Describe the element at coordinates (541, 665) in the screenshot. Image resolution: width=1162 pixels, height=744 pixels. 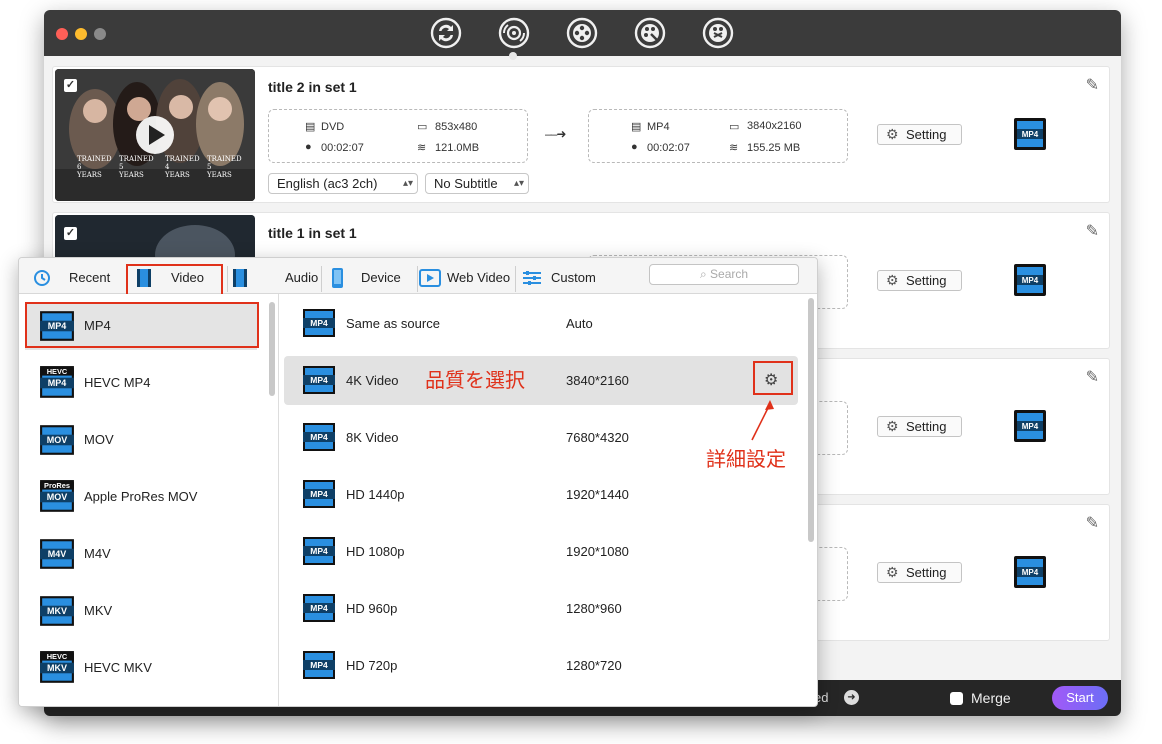
I see `quality-item: MP4 HD 720p 1280*720` at that location.